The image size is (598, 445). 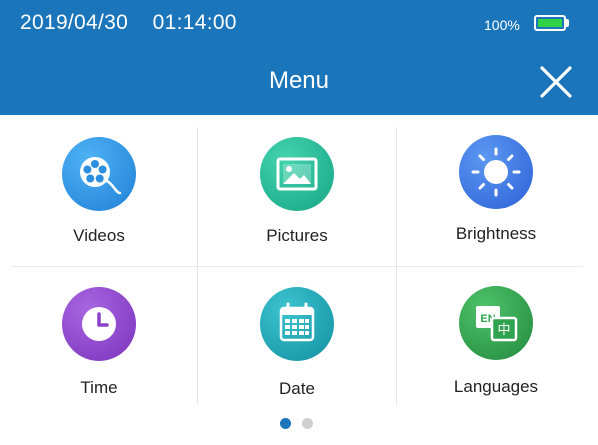 What do you see at coordinates (502, 25) in the screenshot?
I see `battery-percentage: 100%` at bounding box center [502, 25].